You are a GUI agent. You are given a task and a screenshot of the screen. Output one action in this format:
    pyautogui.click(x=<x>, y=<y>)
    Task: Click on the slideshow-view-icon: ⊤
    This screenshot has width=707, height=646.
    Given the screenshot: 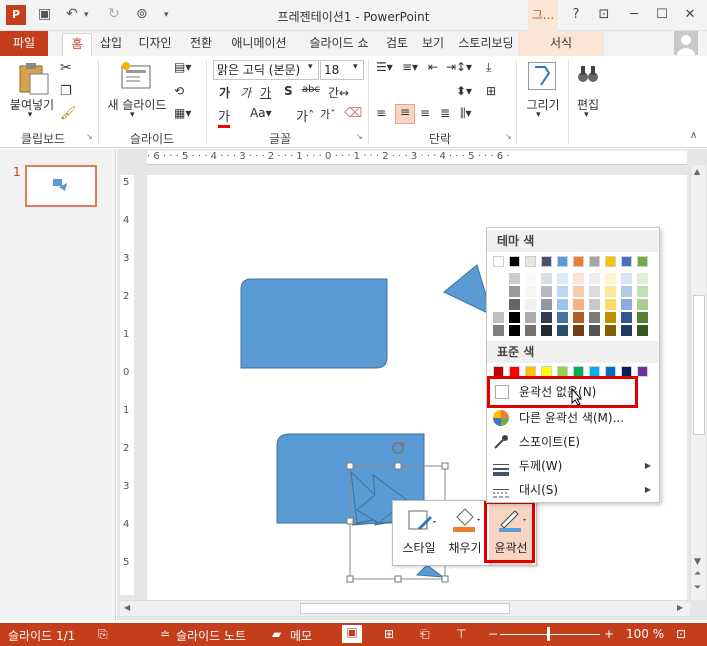 What is the action you would take?
    pyautogui.click(x=461, y=634)
    